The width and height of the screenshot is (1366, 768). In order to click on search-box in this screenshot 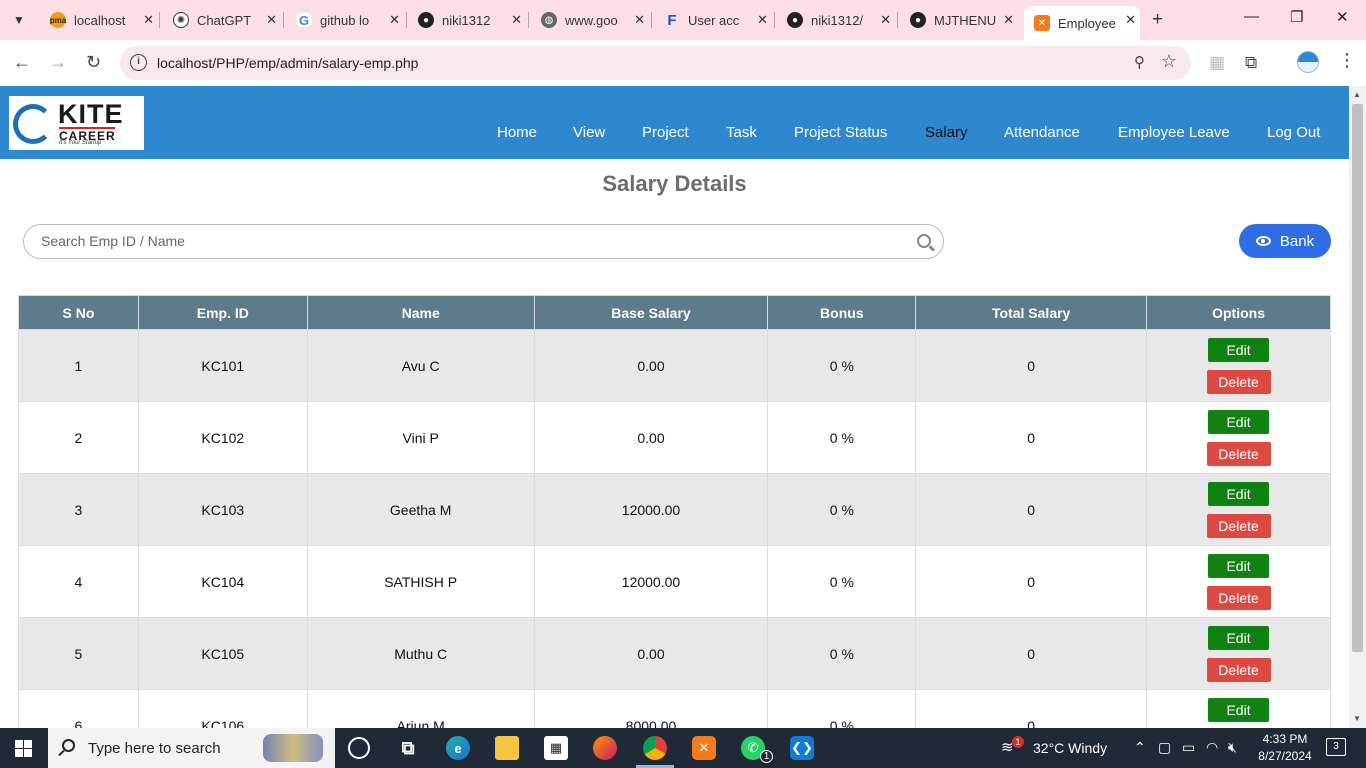, I will do `click(483, 241)`.